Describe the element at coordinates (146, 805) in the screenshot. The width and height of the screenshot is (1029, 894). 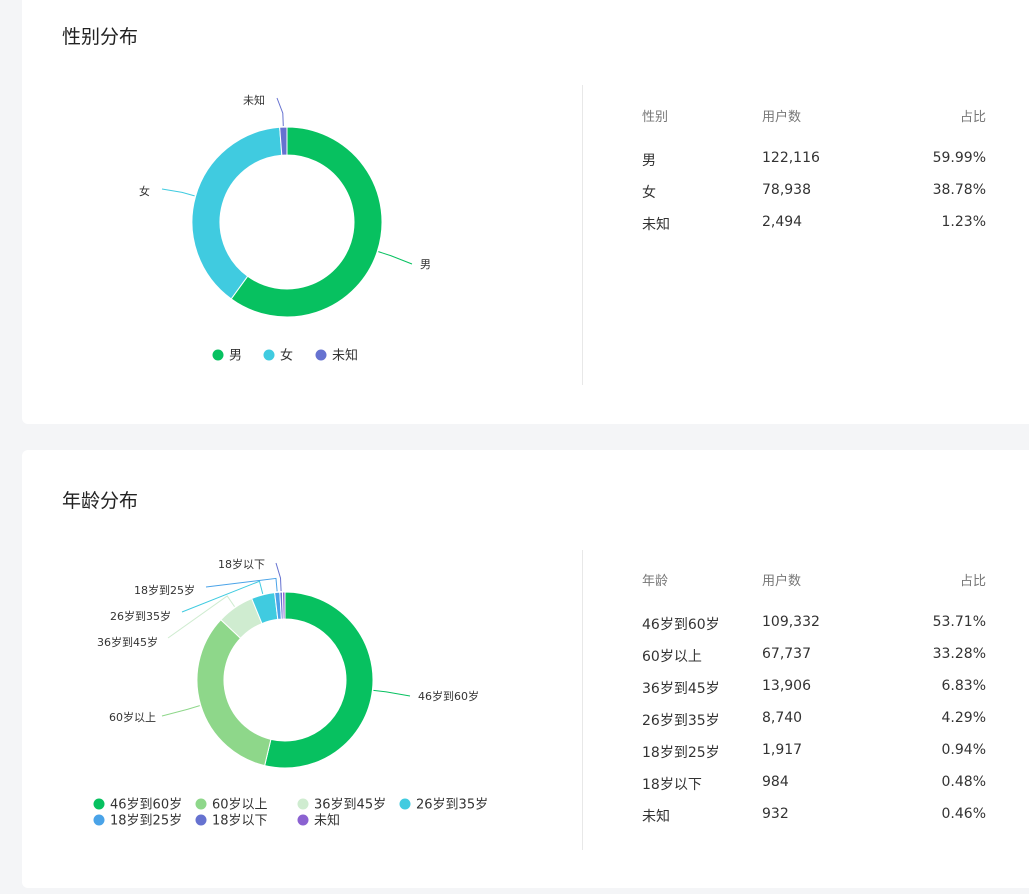
I see `legend-label: 46岁到60岁` at that location.